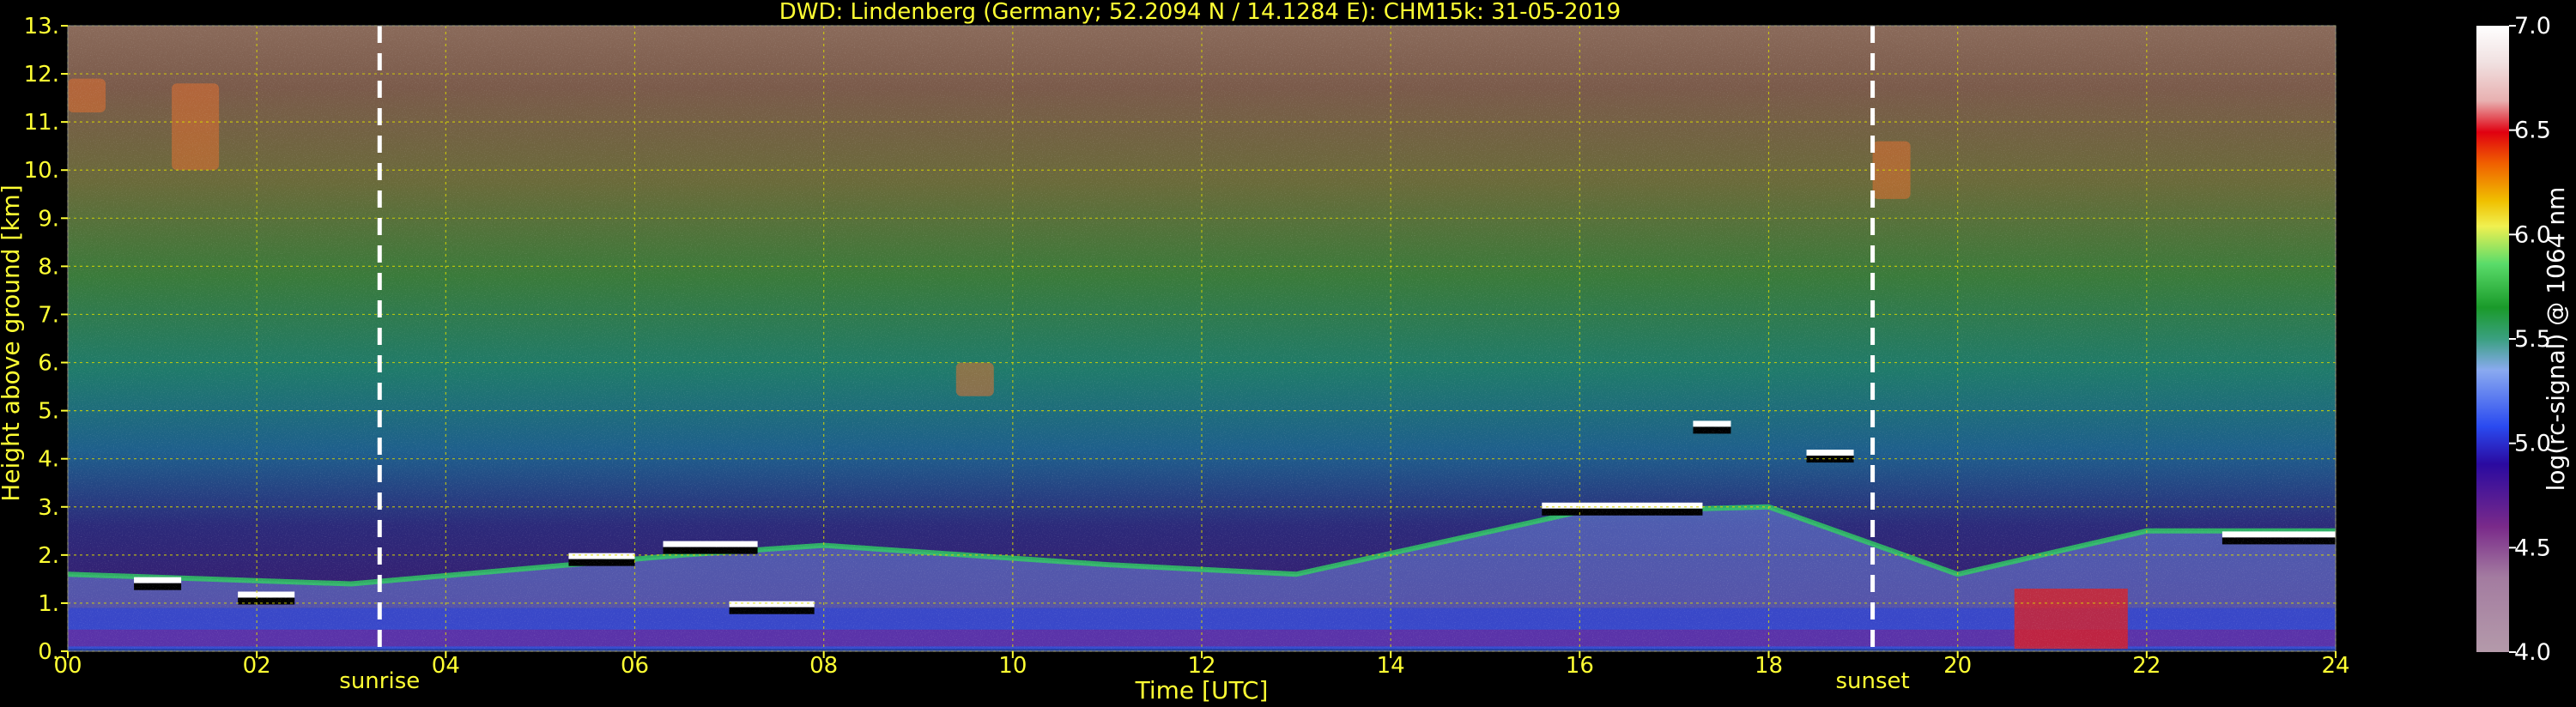 Image resolution: width=2576 pixels, height=707 pixels. I want to click on x-tick-label: 02, so click(257, 666).